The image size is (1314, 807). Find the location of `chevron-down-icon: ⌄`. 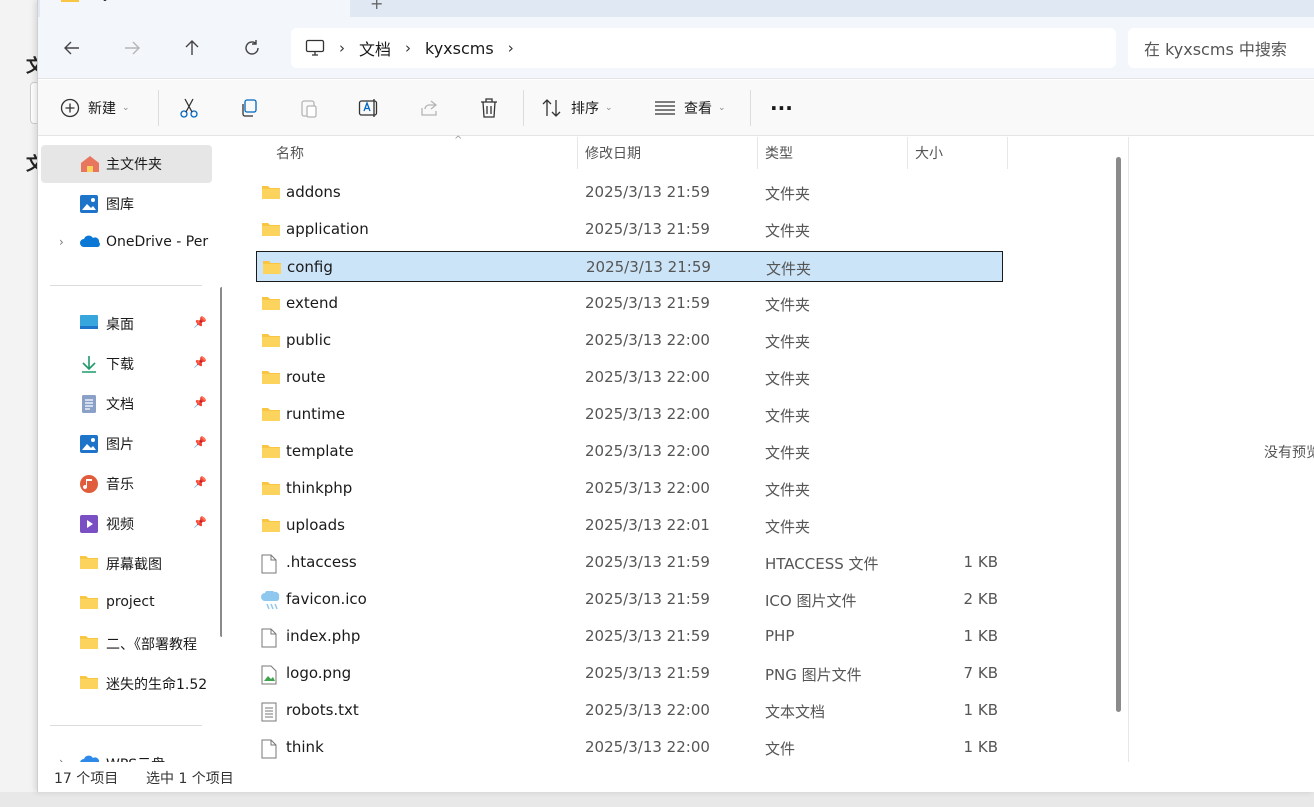

chevron-down-icon: ⌄ is located at coordinates (609, 108).